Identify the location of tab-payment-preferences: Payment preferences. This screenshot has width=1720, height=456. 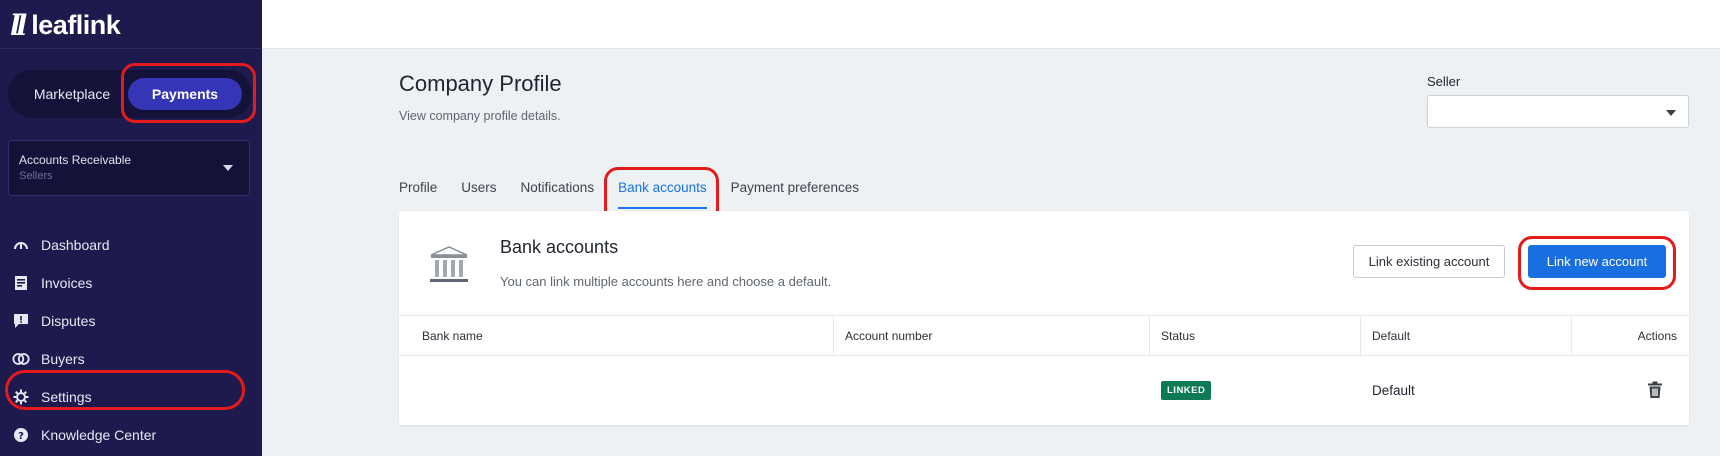
(795, 195).